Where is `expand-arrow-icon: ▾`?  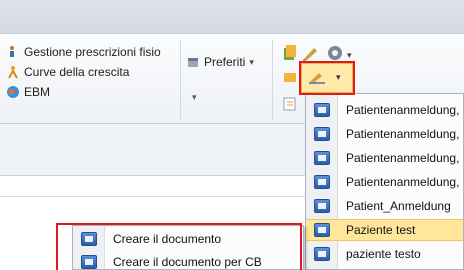
expand-arrow-icon: ▾ is located at coordinates (194, 97).